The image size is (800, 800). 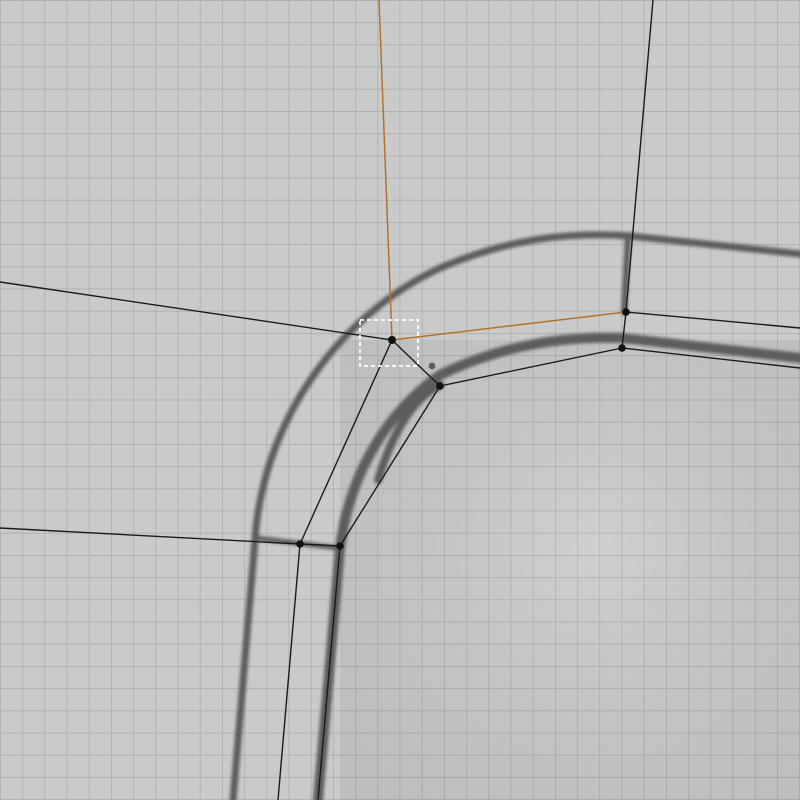 I want to click on reference-dot, so click(x=432, y=366).